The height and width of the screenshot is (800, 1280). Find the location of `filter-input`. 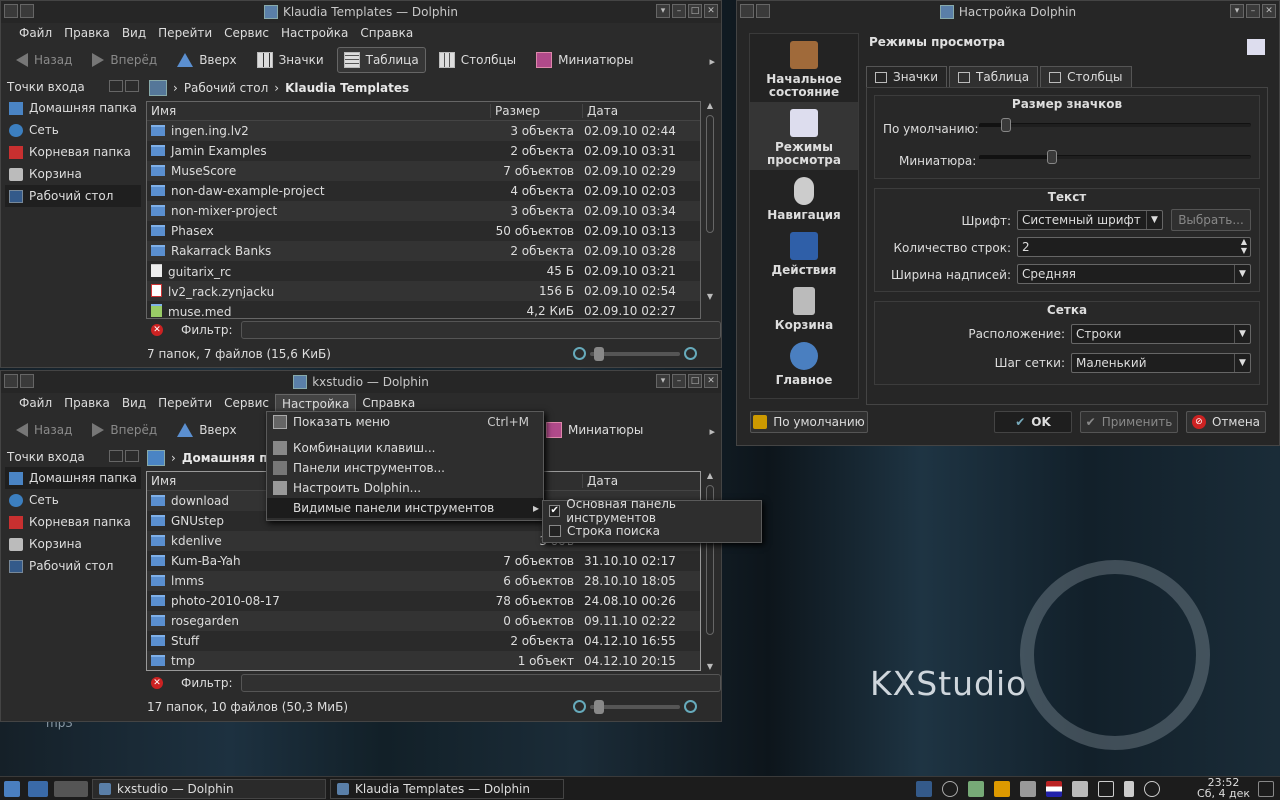

filter-input is located at coordinates (480, 683).